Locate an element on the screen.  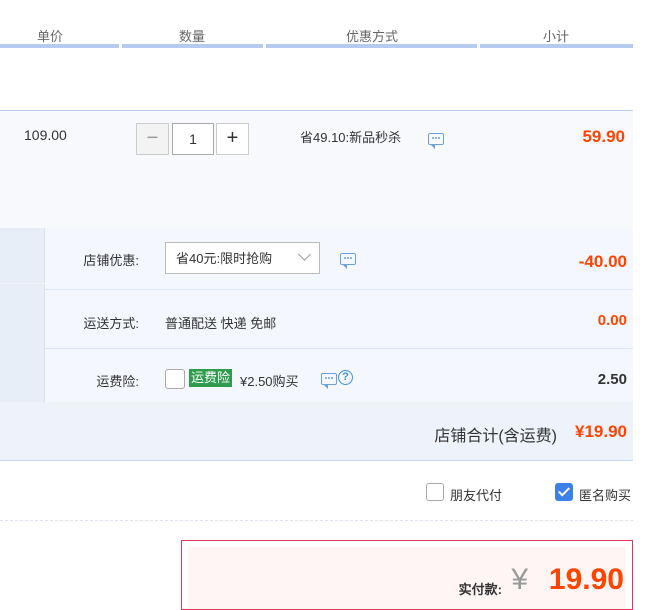
shop-discount-select: 省40元:限时抢购 is located at coordinates (242, 258).